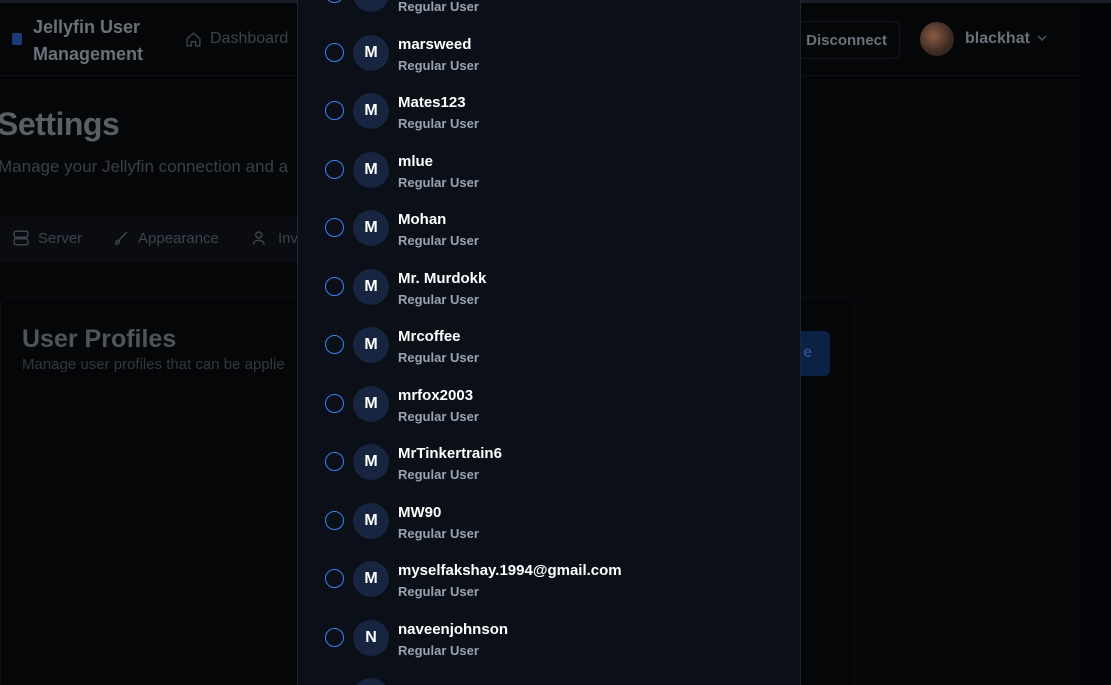 This screenshot has height=685, width=1111. What do you see at coordinates (549, 153) in the screenshot?
I see `list-item: M mlue Regular User` at bounding box center [549, 153].